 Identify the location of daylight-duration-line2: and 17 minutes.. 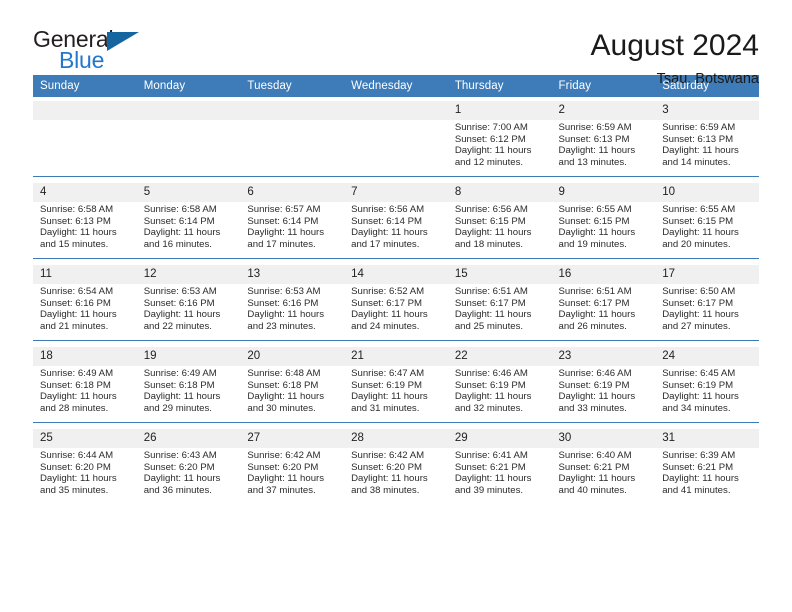
(281, 244).